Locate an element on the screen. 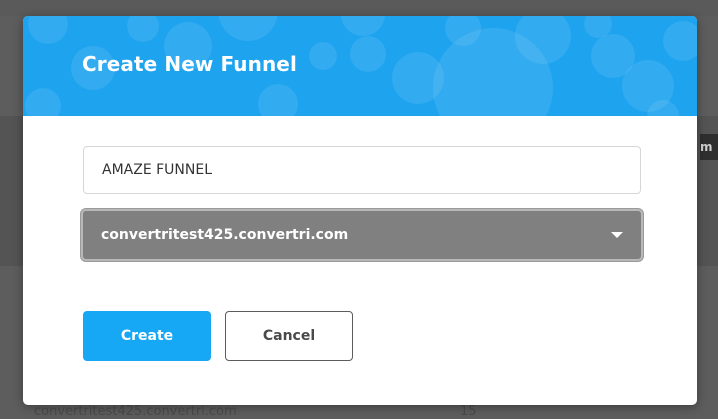 The height and width of the screenshot is (419, 718). background-count: 15 is located at coordinates (468, 411).